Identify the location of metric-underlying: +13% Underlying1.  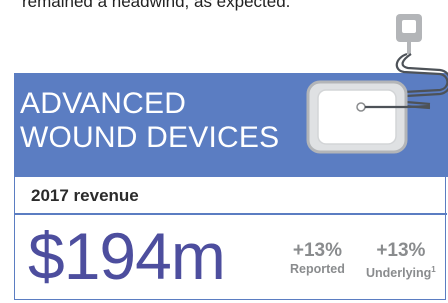
(401, 260).